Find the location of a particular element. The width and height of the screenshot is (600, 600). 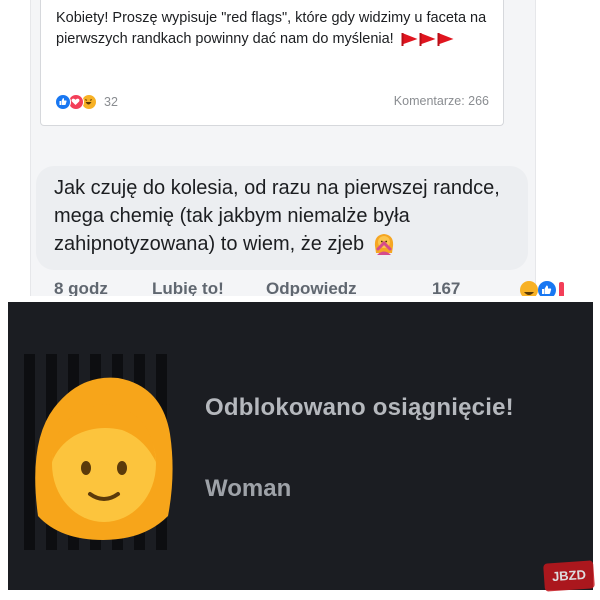

comment-time: 8 godz is located at coordinates (81, 287).